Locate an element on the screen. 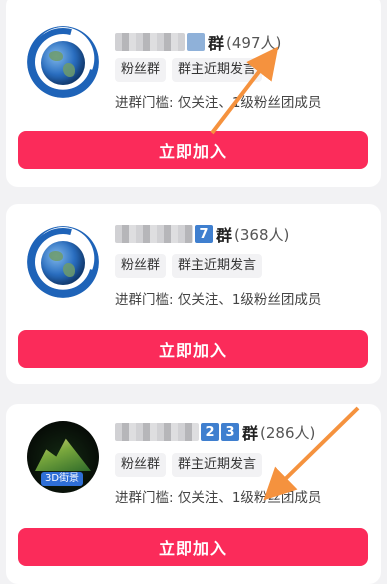  group-name: 2 3 群 (286人) is located at coordinates (215, 432).